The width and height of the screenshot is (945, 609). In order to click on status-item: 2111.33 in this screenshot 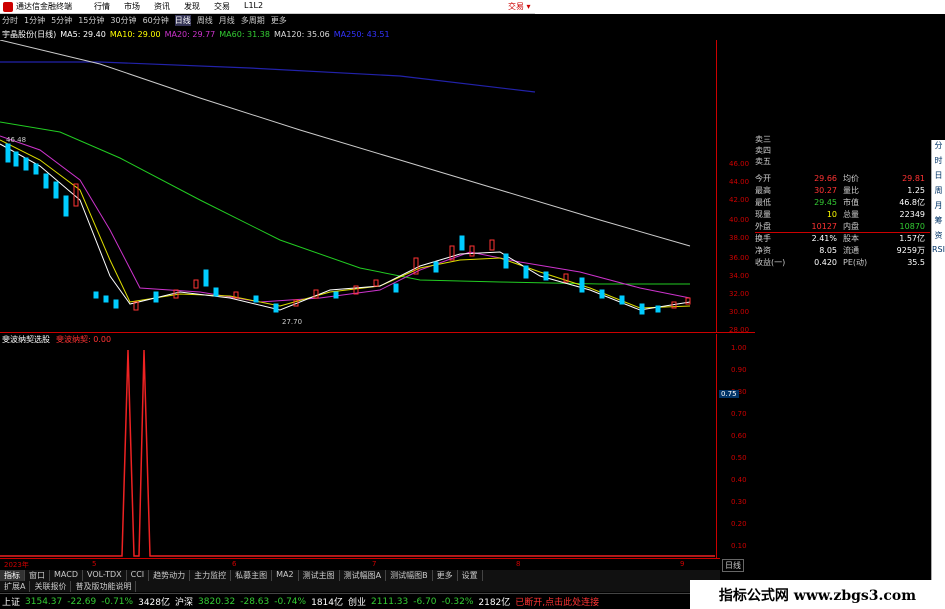, I will do `click(390, 601)`.